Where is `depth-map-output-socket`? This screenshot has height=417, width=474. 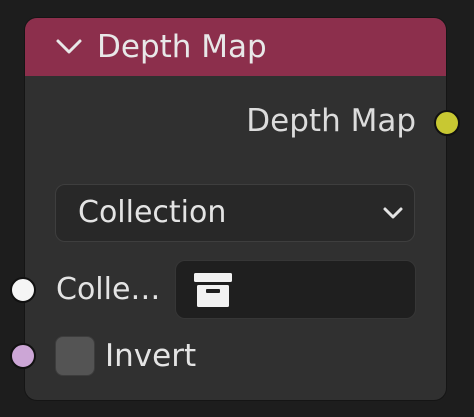
depth-map-output-socket is located at coordinates (447, 123).